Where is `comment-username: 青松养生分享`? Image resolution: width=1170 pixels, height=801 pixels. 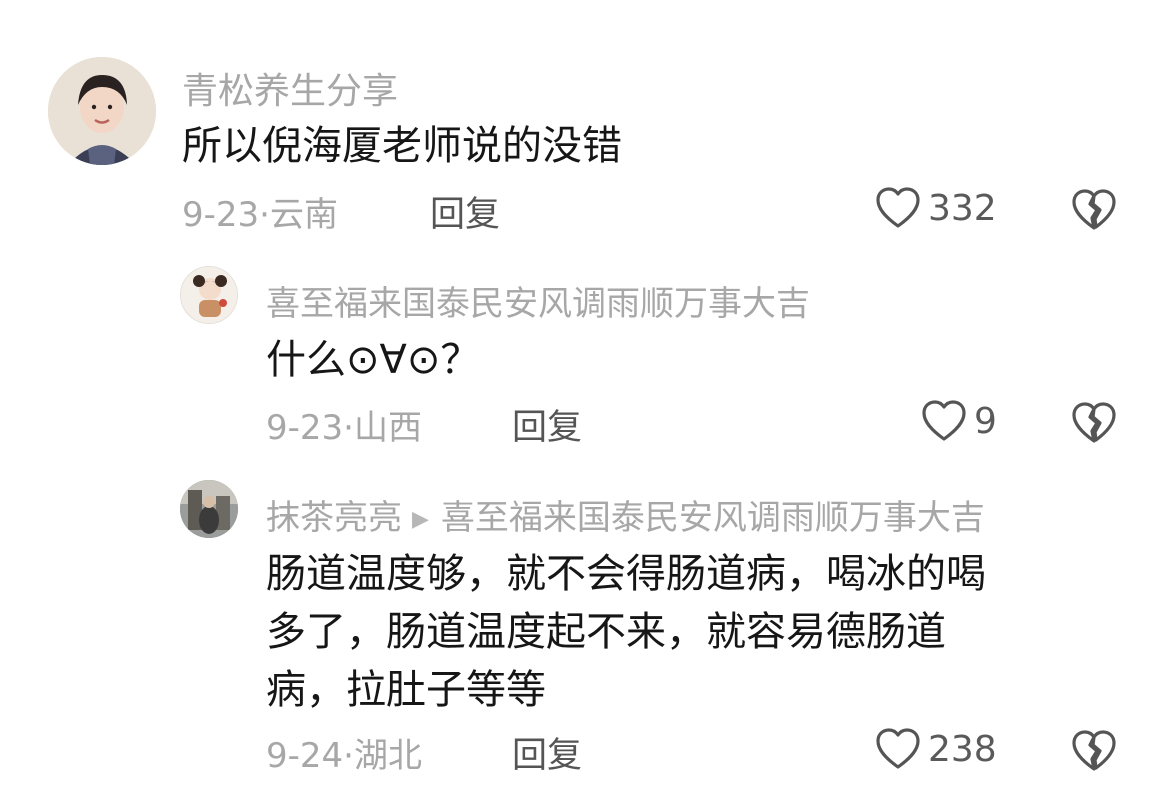 comment-username: 青松养生分享 is located at coordinates (290, 88).